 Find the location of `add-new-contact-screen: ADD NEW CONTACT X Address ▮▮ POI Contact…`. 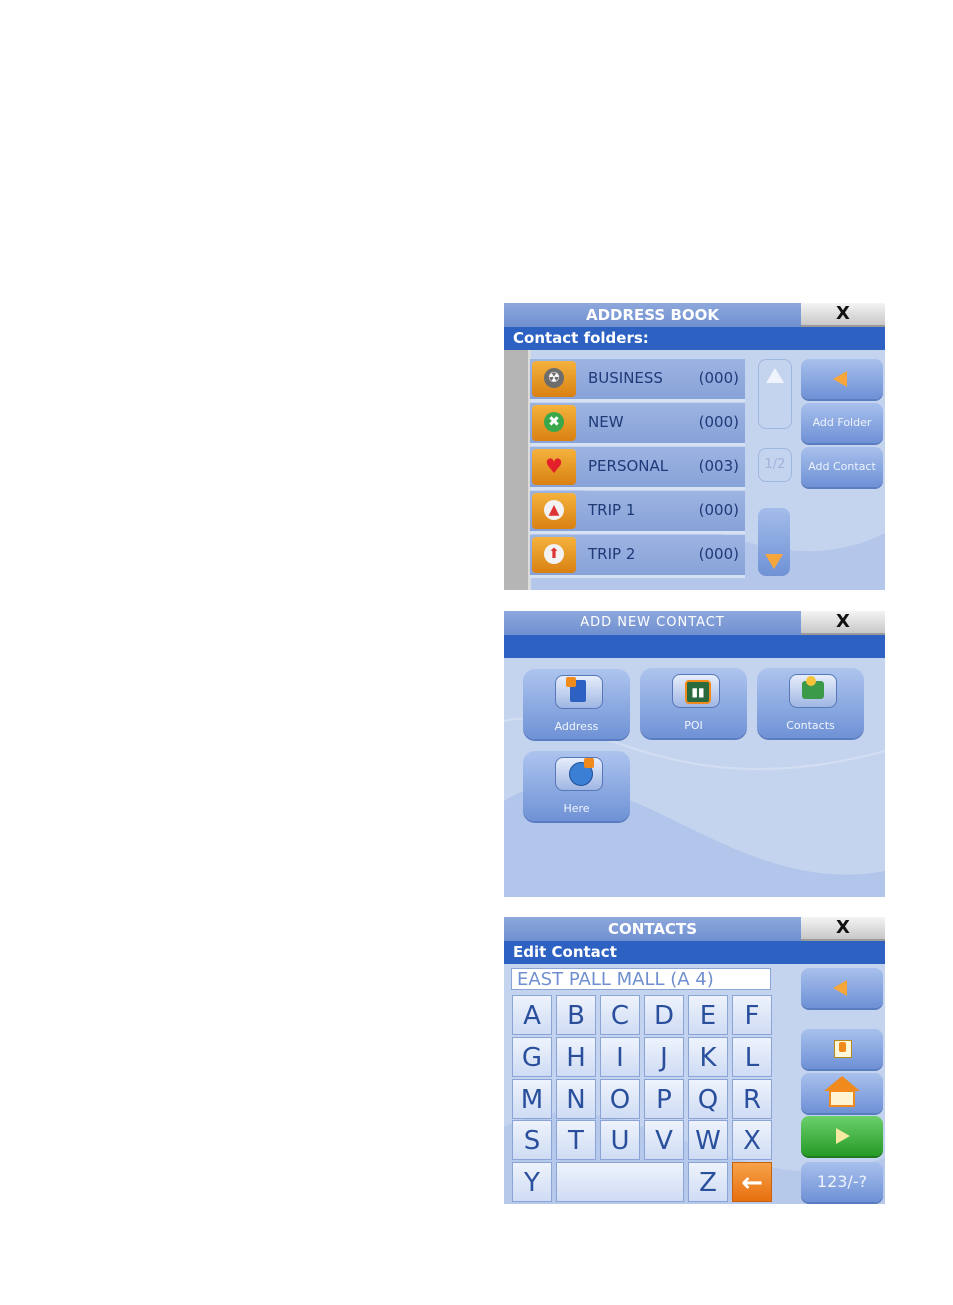

add-new-contact-screen: ADD NEW CONTACT X Address ▮▮ POI Contact… is located at coordinates (694, 754).